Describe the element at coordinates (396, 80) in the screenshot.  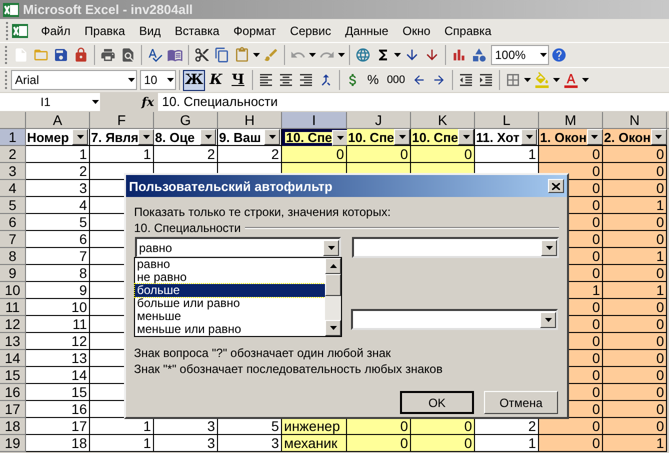
I see `thousands-button: 000` at that location.